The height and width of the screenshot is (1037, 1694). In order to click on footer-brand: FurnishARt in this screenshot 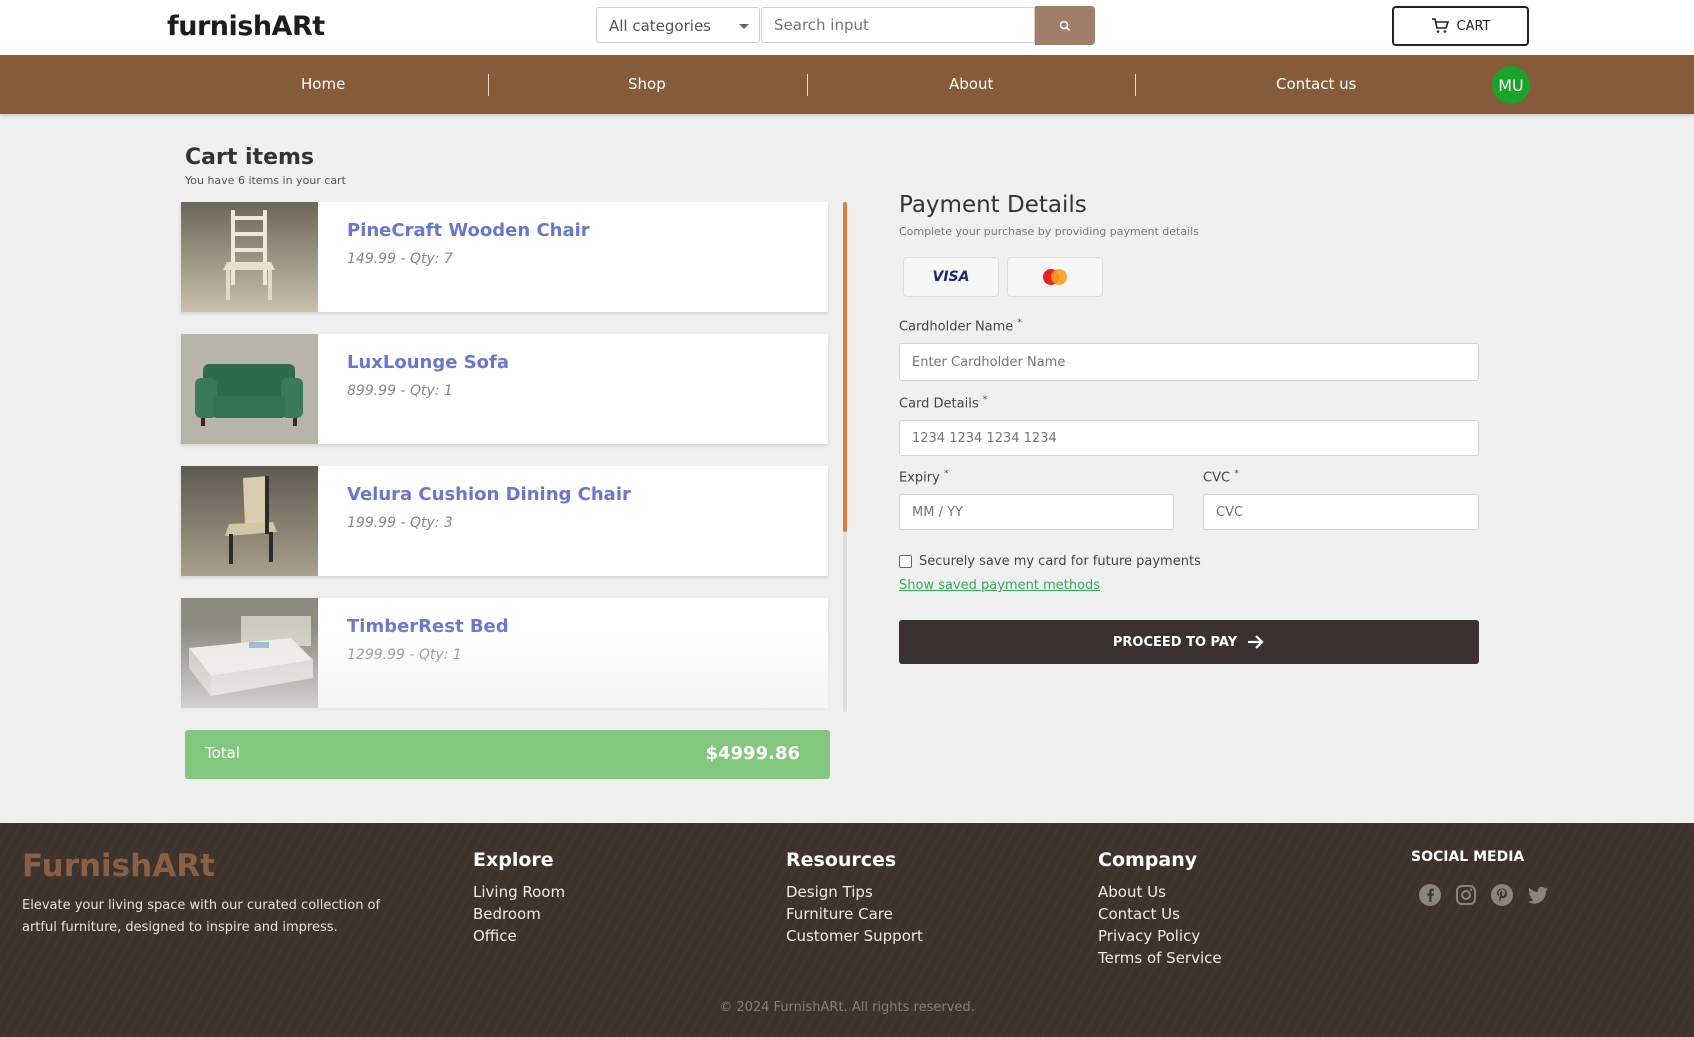, I will do `click(118, 866)`.